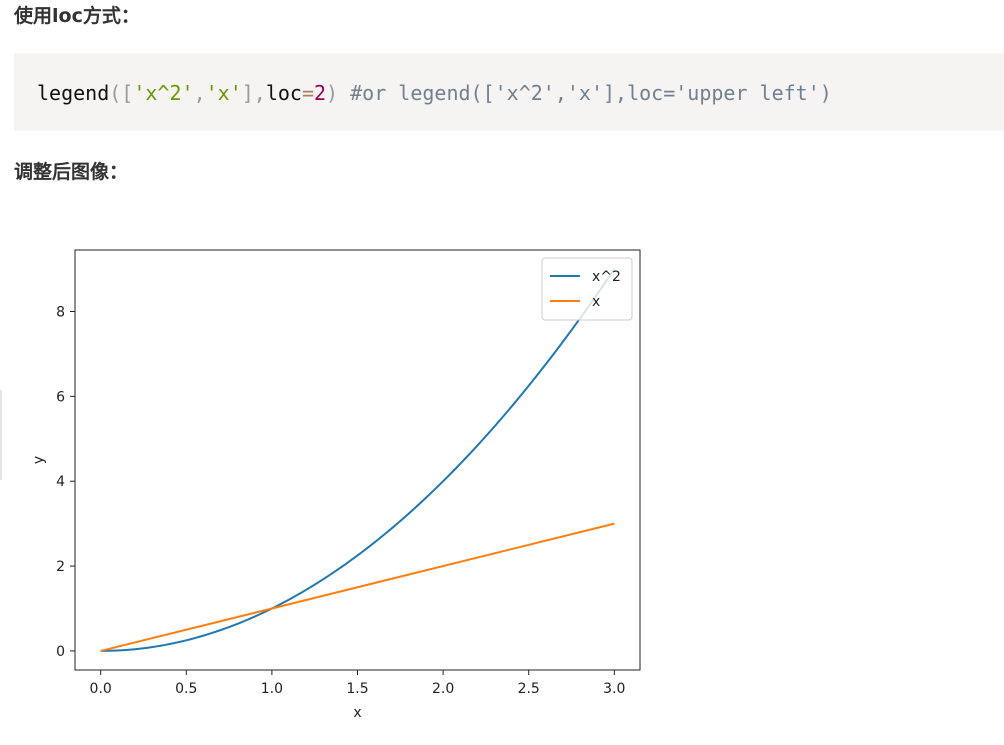 This screenshot has width=1004, height=745. What do you see at coordinates (60, 482) in the screenshot?
I see `y-tick-label: 4` at bounding box center [60, 482].